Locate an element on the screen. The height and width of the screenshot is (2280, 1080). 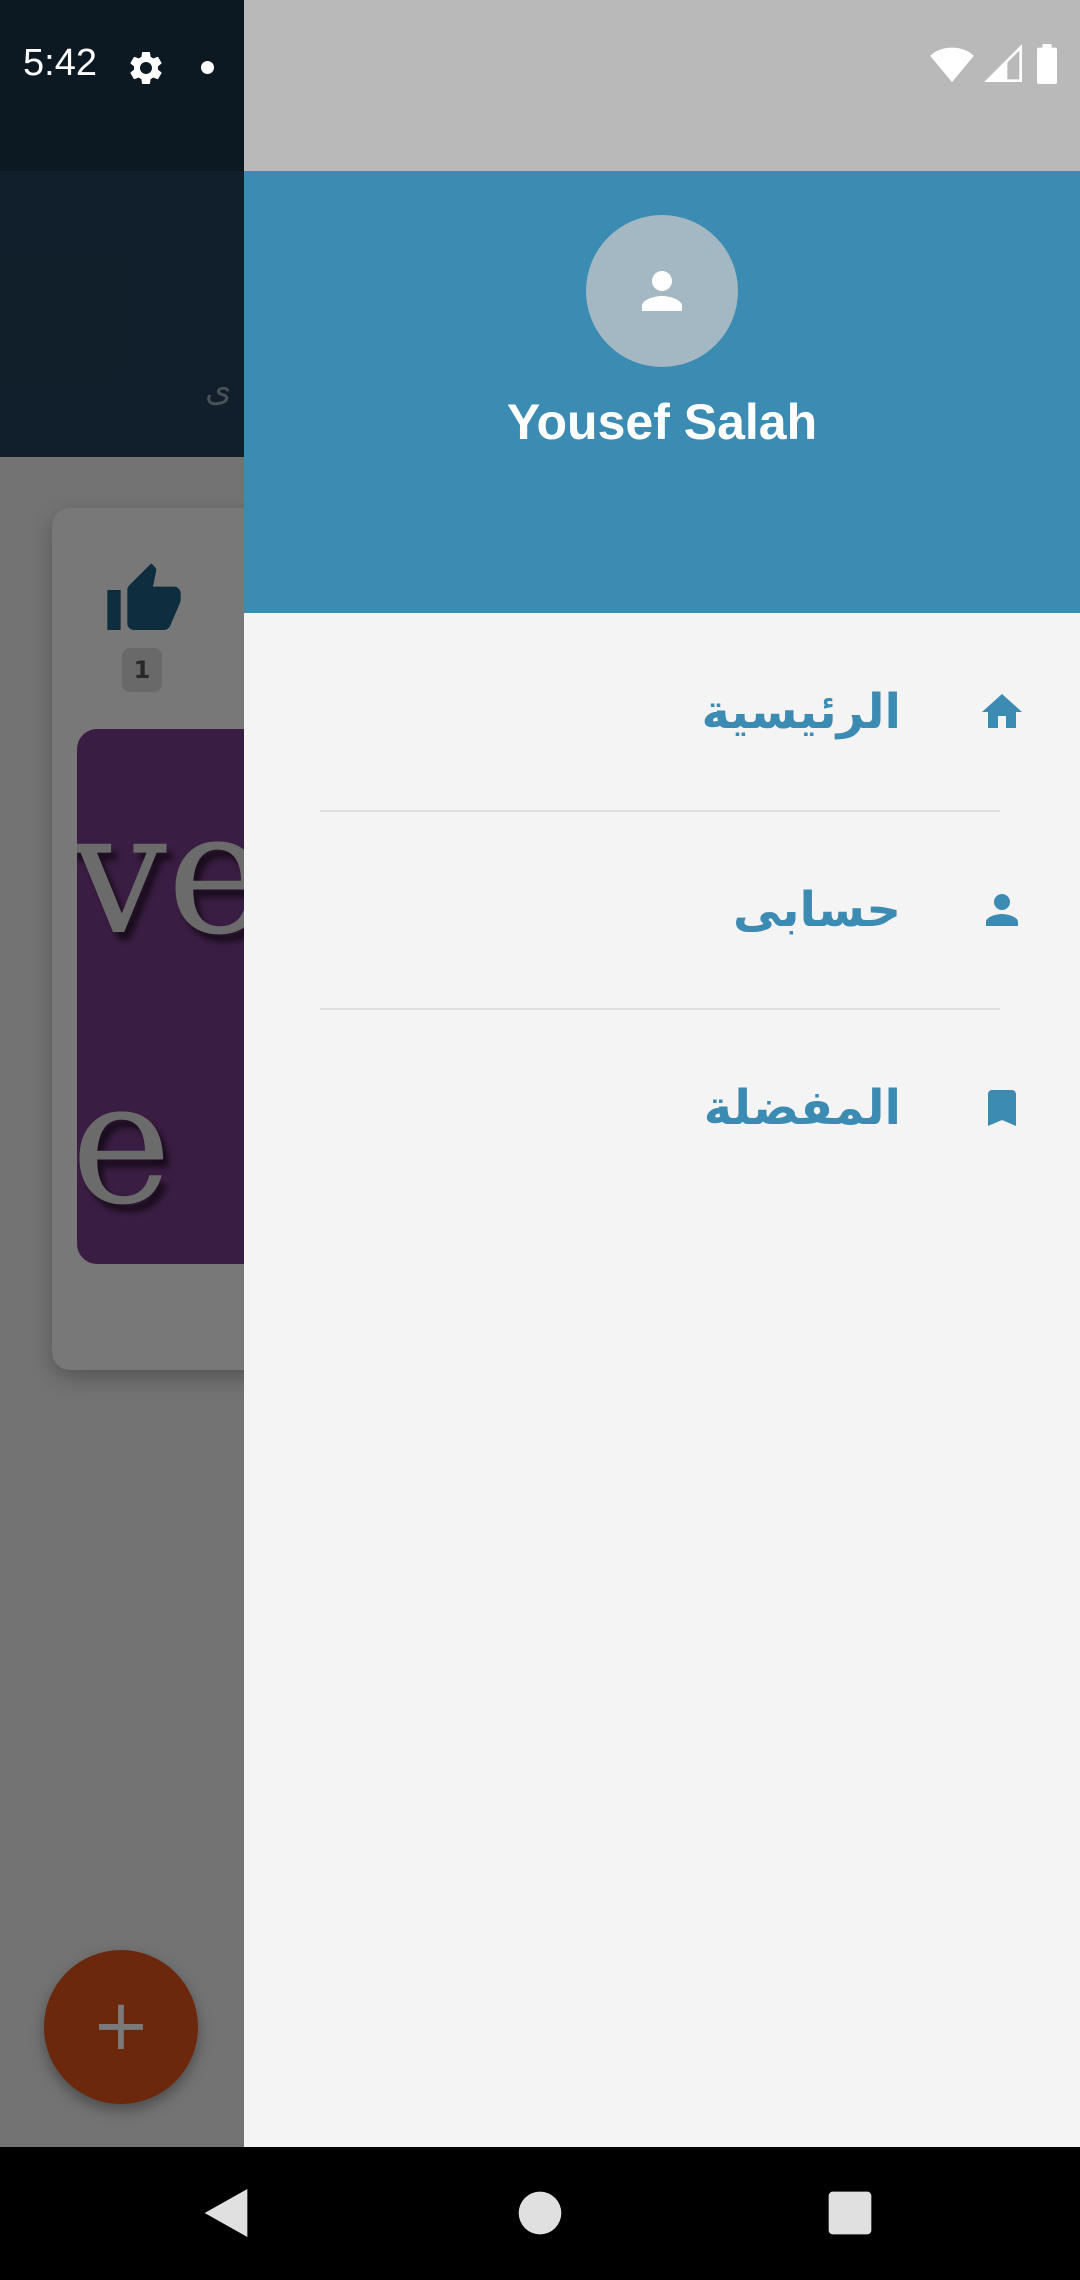
avatar is located at coordinates (662, 291).